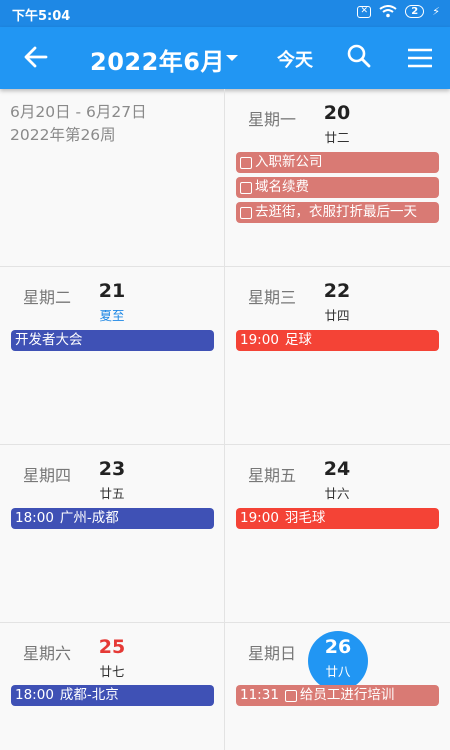  What do you see at coordinates (49, 340) in the screenshot?
I see `event-title: 开发者大会` at bounding box center [49, 340].